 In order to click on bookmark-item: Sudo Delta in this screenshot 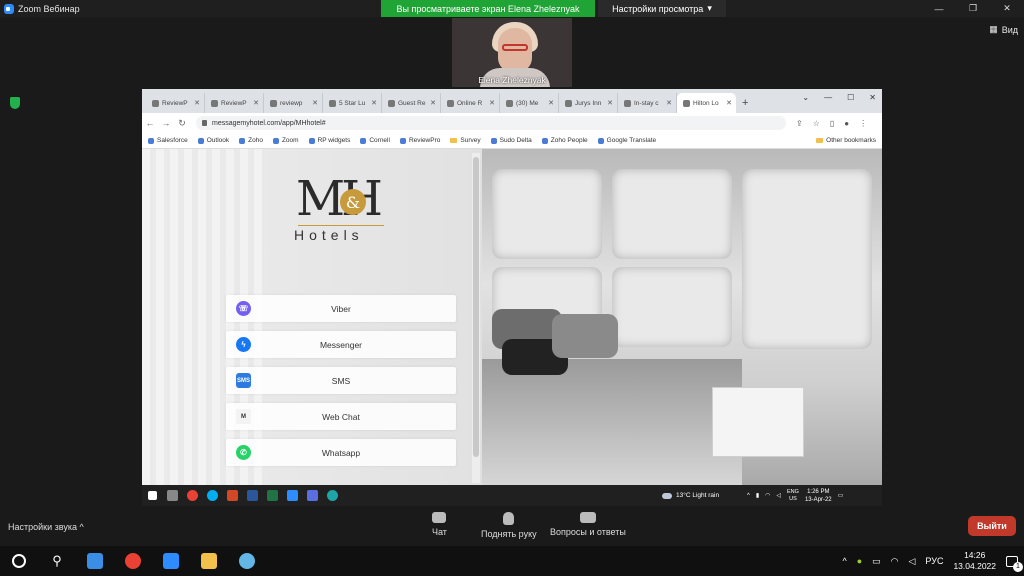, I will do `click(511, 140)`.